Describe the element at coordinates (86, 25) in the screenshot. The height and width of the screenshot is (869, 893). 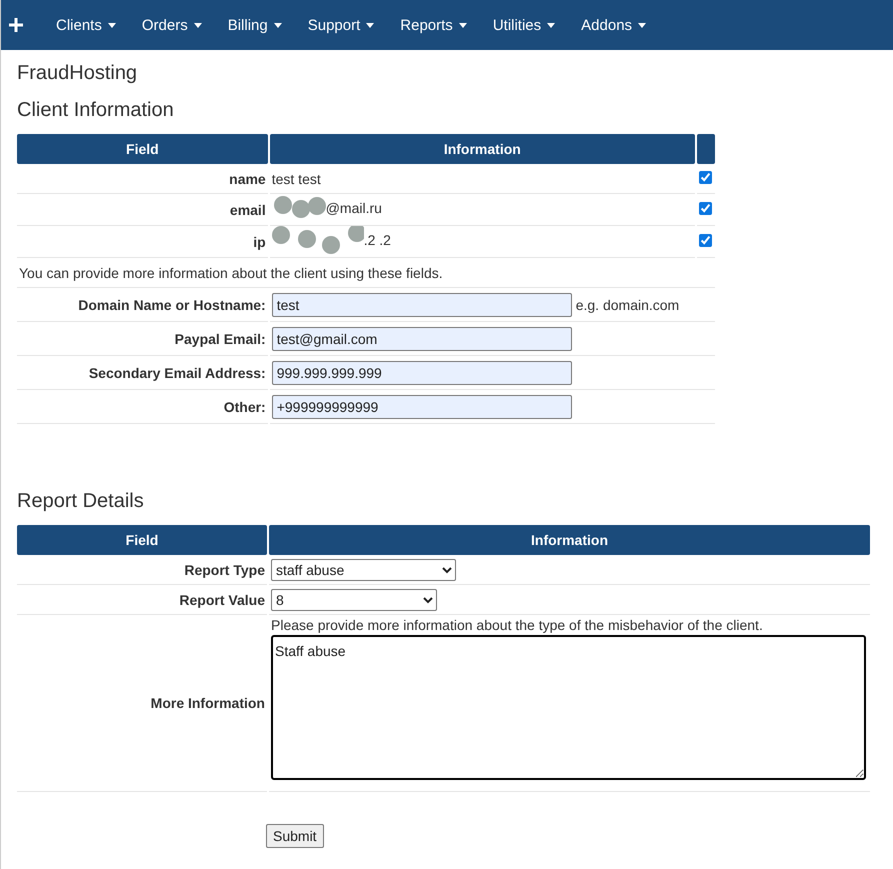
I see `nav-menu-item: Clients` at that location.